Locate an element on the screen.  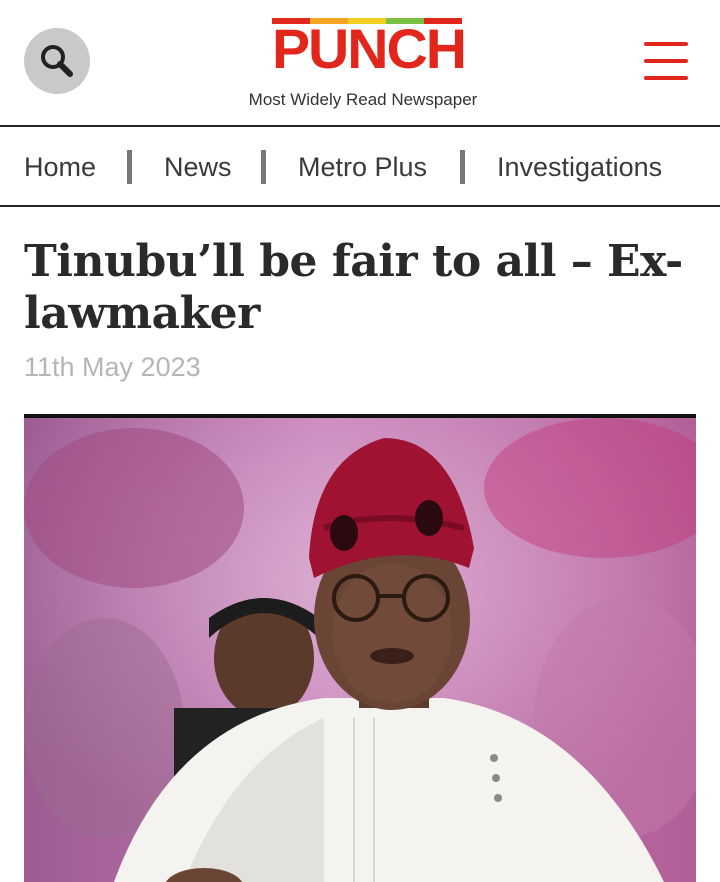
article-headline: Tinubu’ll be fair to all – Ex-lawmaker is located at coordinates (364, 288).